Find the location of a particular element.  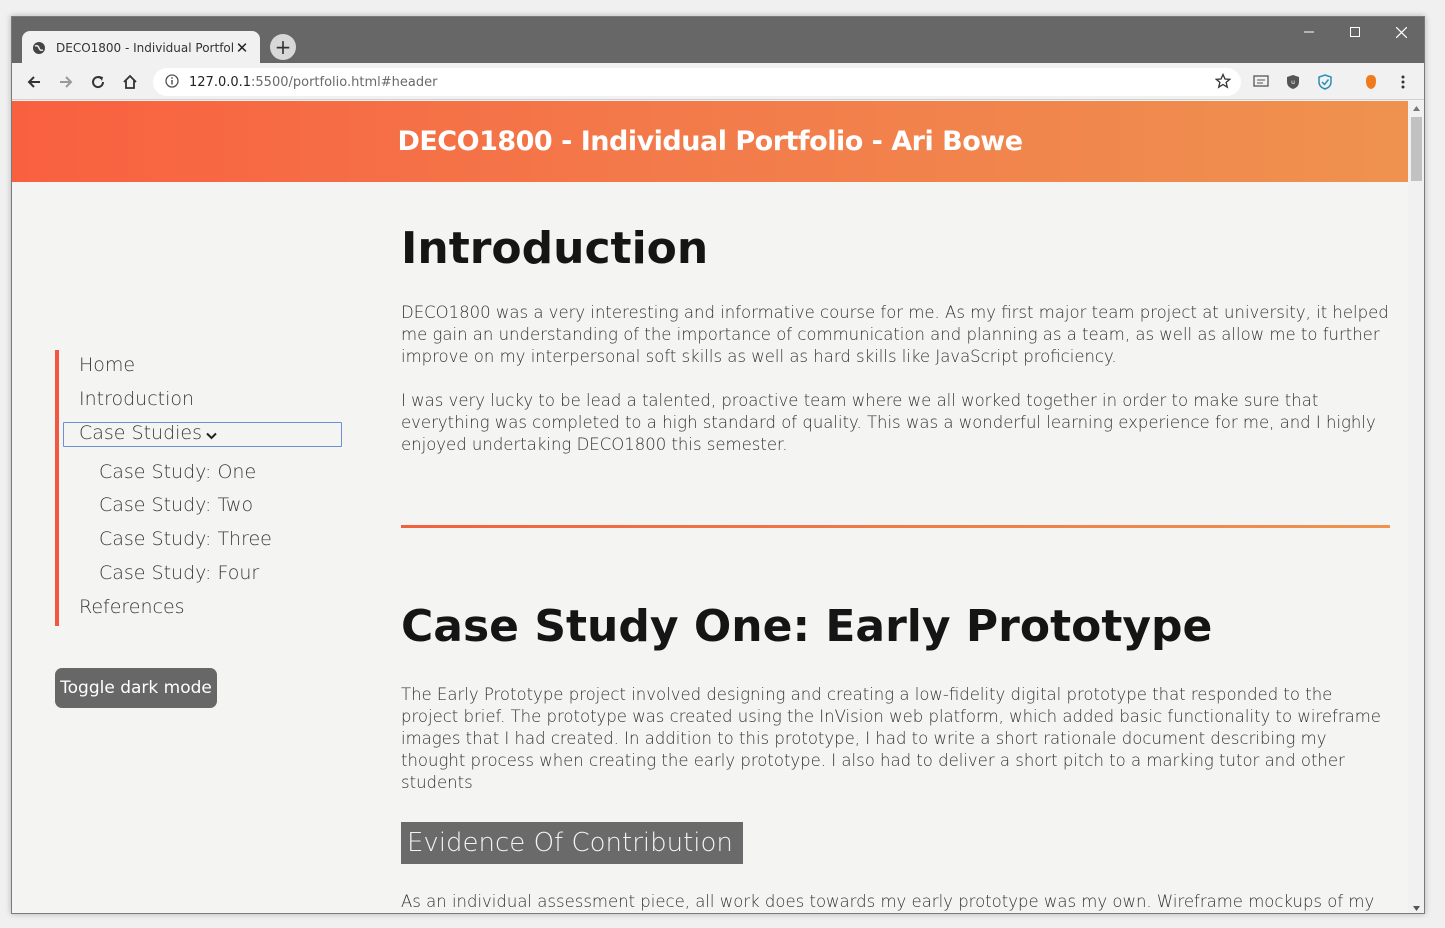

back-icon is located at coordinates (34, 82).